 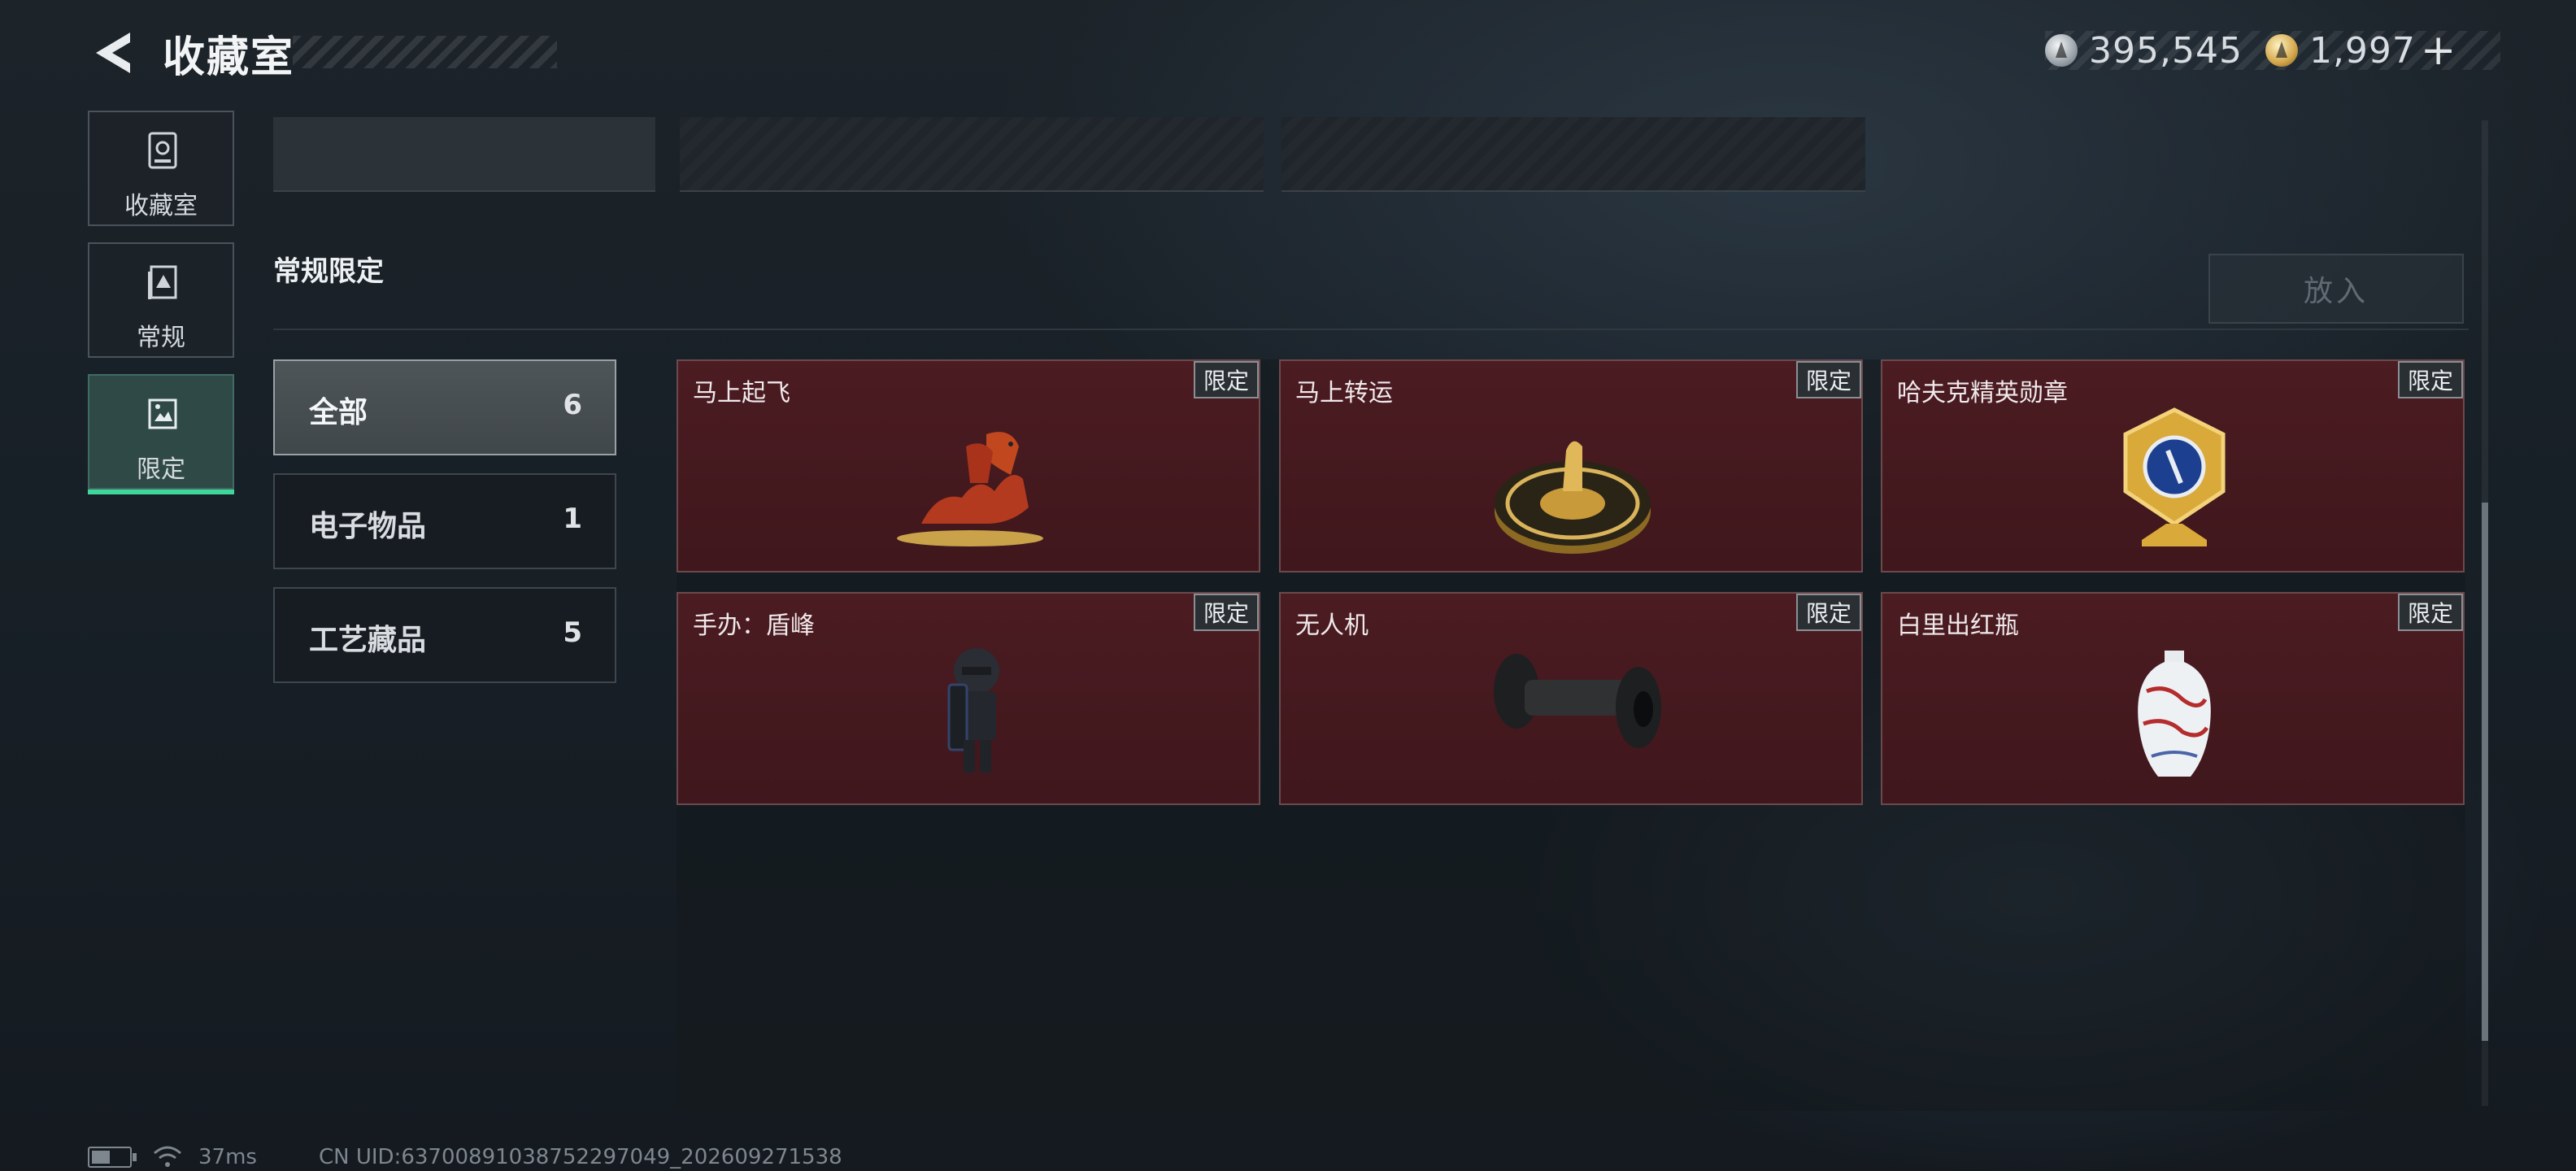 What do you see at coordinates (229, 58) in the screenshot?
I see `page-title: 收藏室` at bounding box center [229, 58].